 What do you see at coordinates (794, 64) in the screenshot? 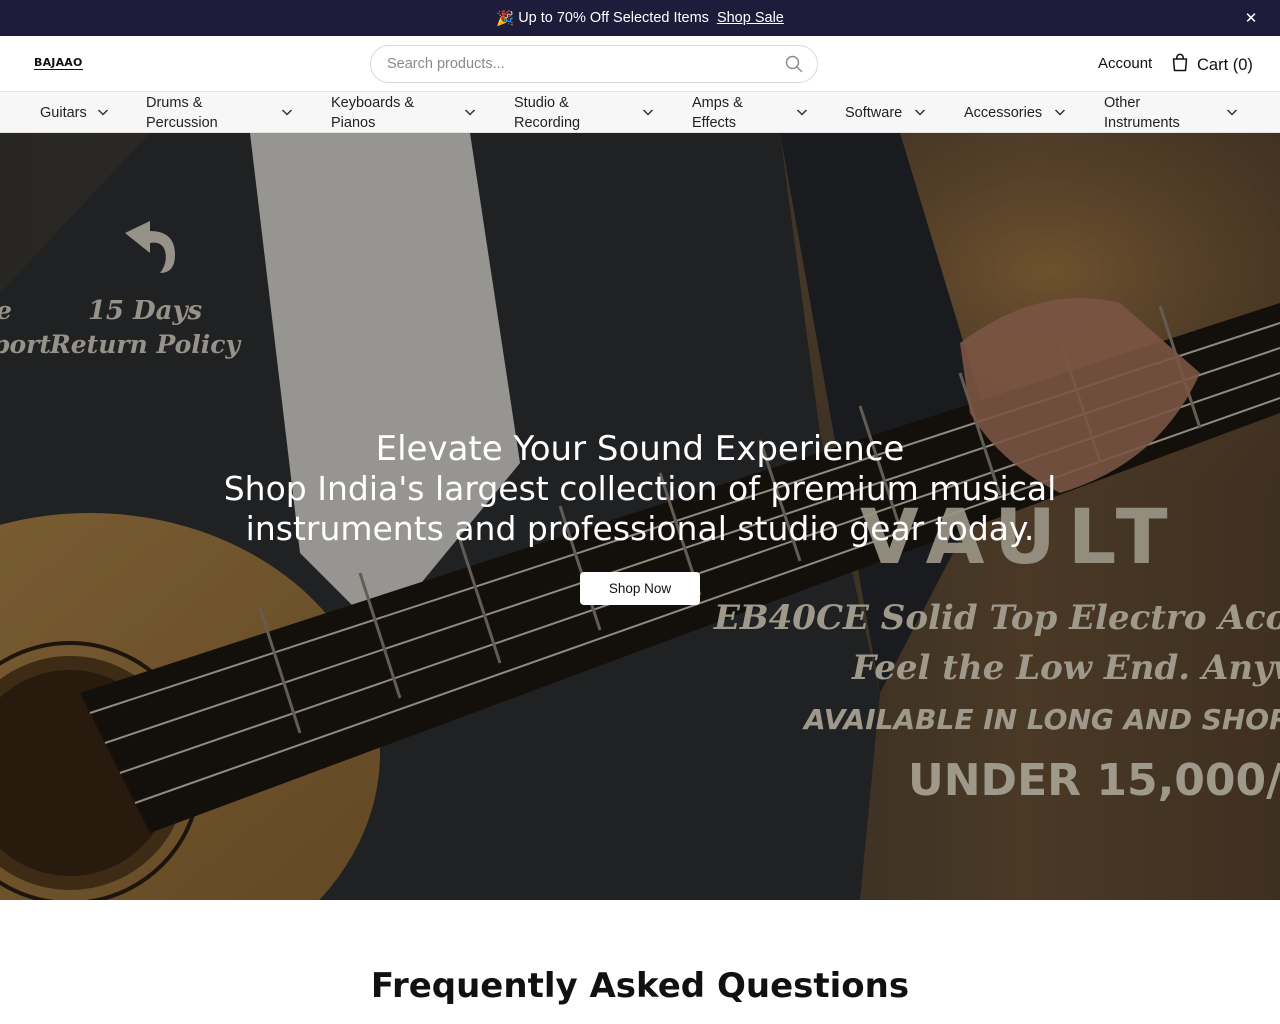
I see `search-icon` at bounding box center [794, 64].